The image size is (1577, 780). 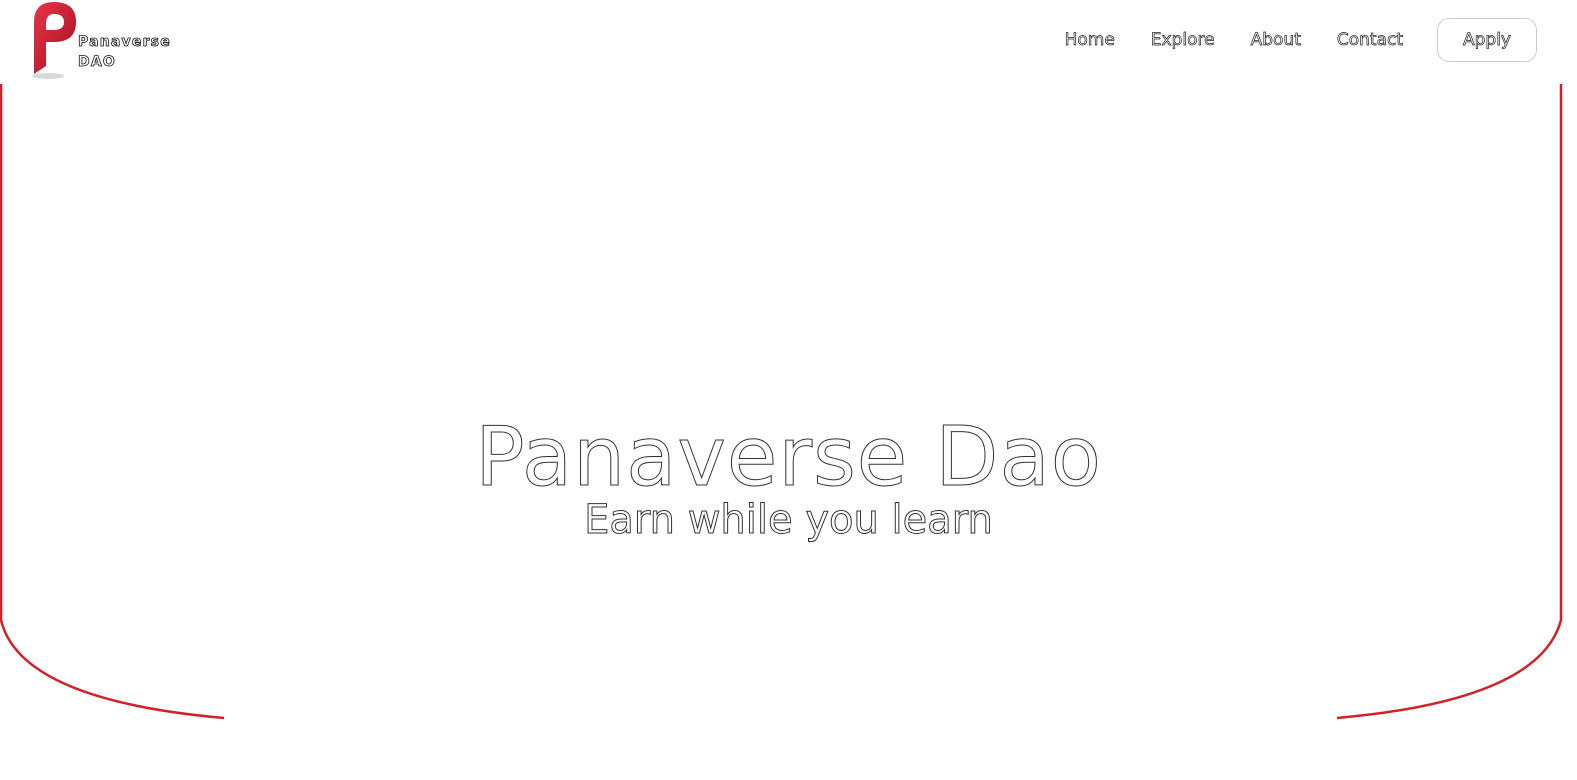 I want to click on nav-links: Home Explore About Contact Apply, so click(x=1300, y=40).